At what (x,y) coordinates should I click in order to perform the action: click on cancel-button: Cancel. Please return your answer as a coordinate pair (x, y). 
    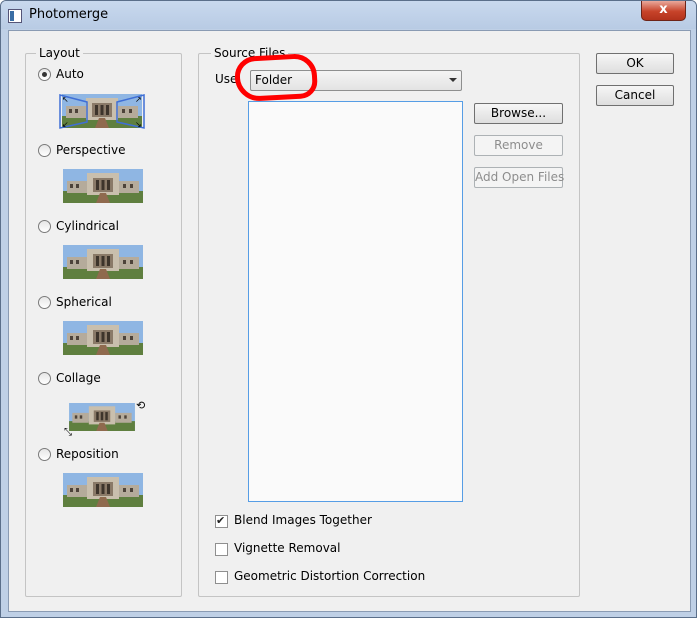
    Looking at the image, I should click on (635, 95).